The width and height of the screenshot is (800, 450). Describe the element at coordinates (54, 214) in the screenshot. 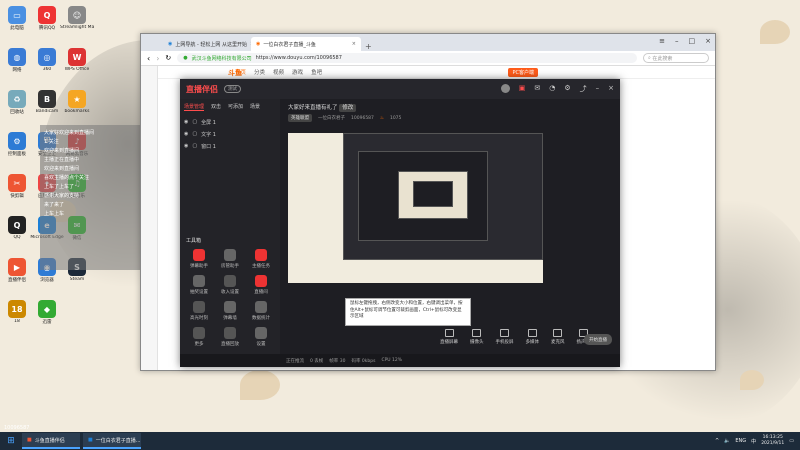

I see `chat-message: 上车上车` at that location.